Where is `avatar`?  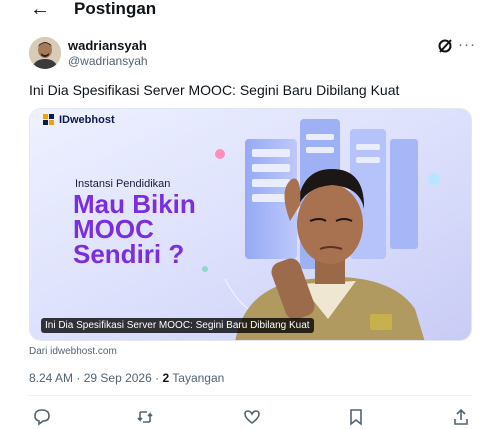 avatar is located at coordinates (45, 53).